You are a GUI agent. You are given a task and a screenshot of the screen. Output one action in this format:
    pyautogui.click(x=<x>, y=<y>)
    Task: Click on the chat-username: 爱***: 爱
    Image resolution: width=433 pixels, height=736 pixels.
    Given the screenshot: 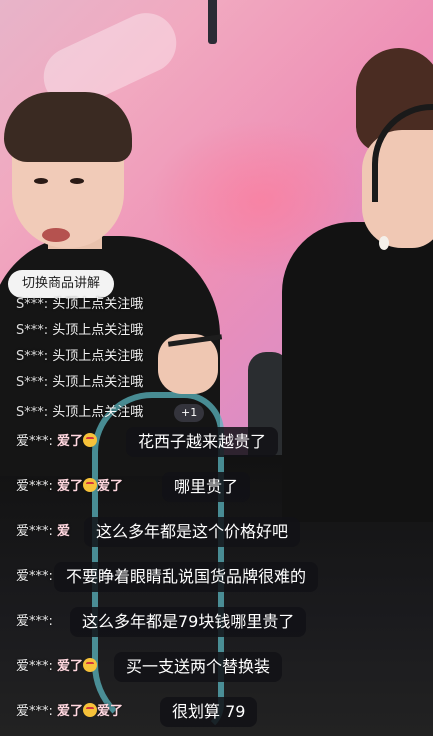 What is the action you would take?
    pyautogui.click(x=43, y=532)
    